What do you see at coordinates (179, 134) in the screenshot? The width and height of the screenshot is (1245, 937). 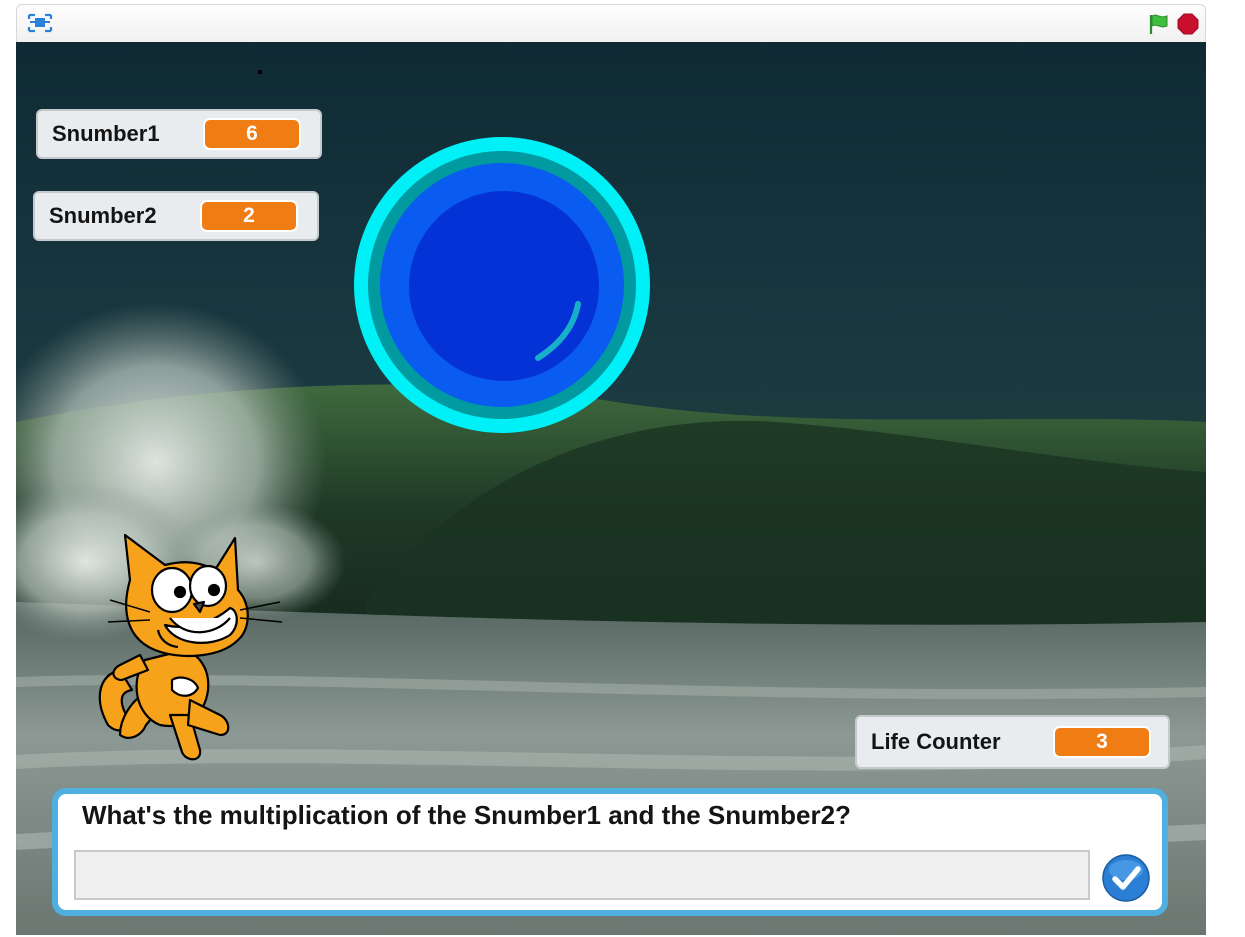 I see `variable-monitor-snumber1: Snumber1 6` at bounding box center [179, 134].